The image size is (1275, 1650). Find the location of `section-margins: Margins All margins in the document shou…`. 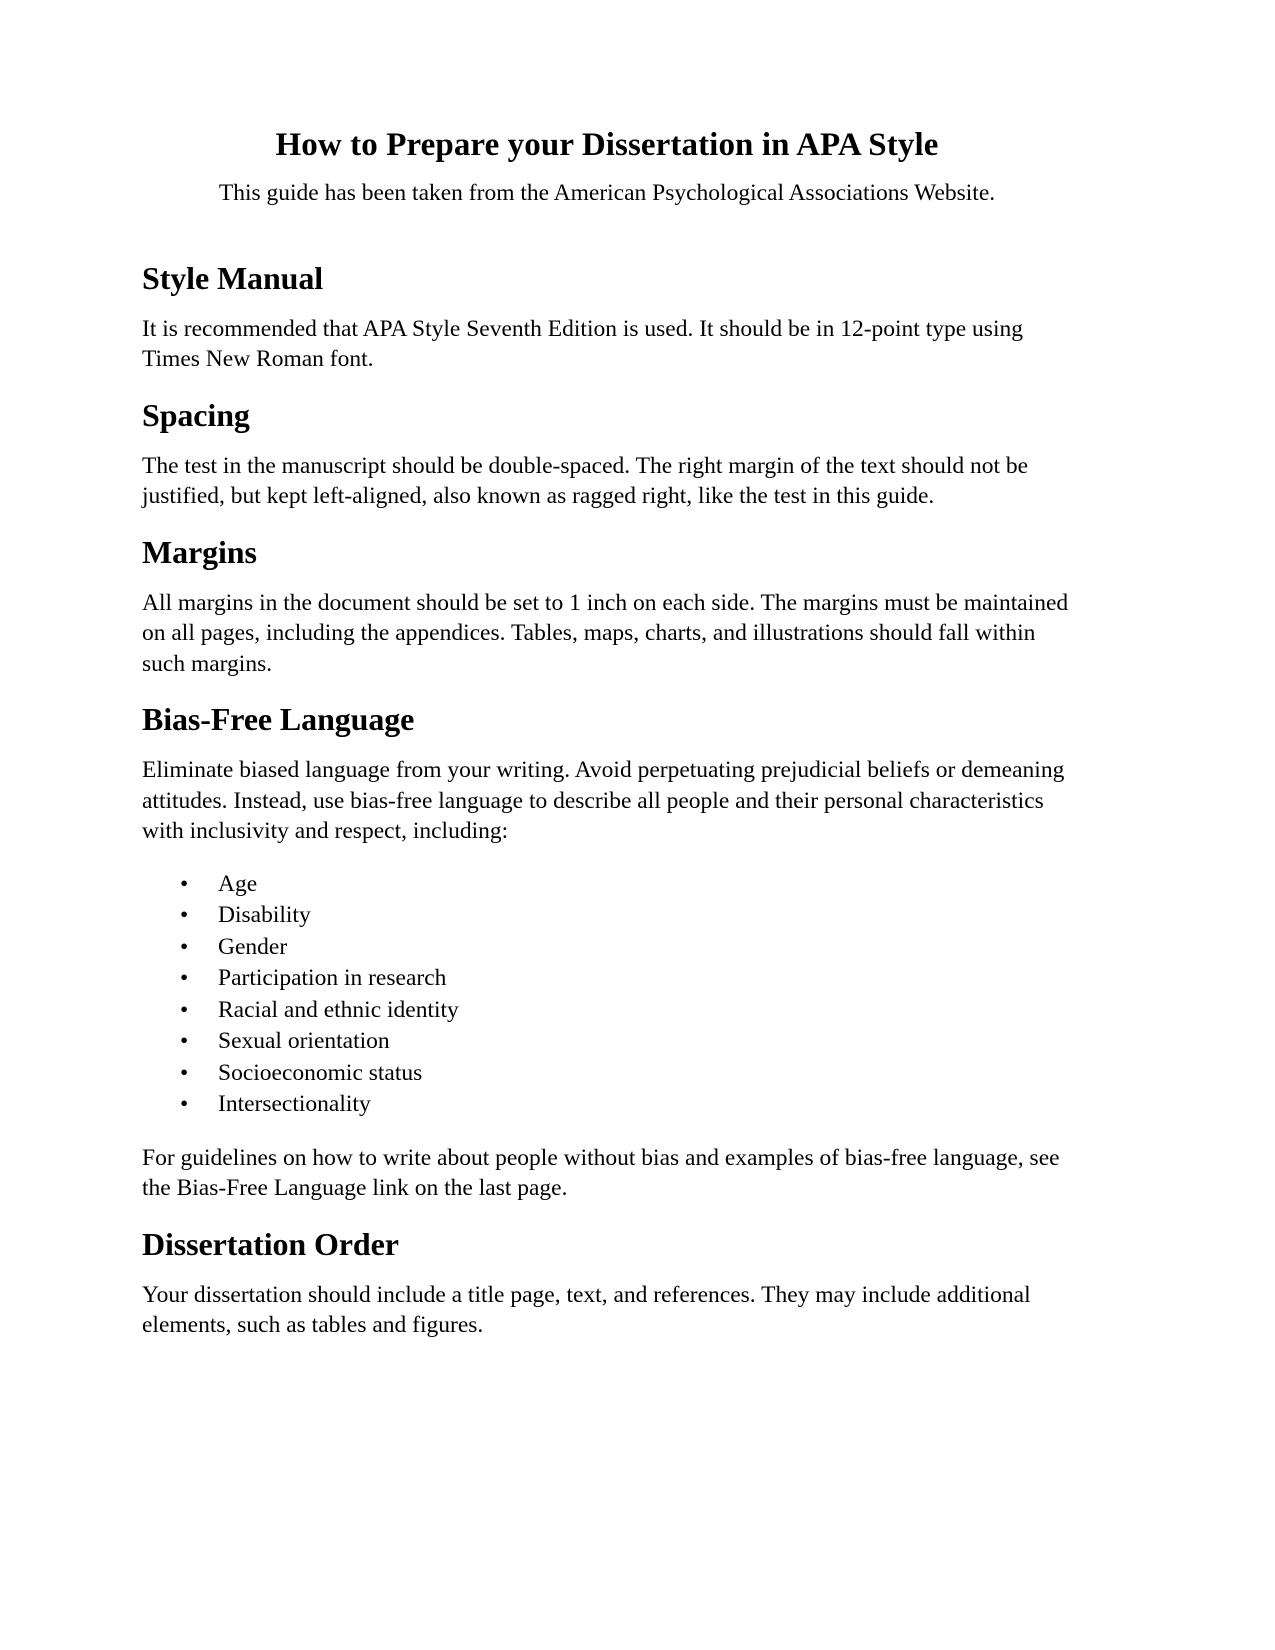

section-margins: Margins All margins in the document shou… is located at coordinates (607, 606).